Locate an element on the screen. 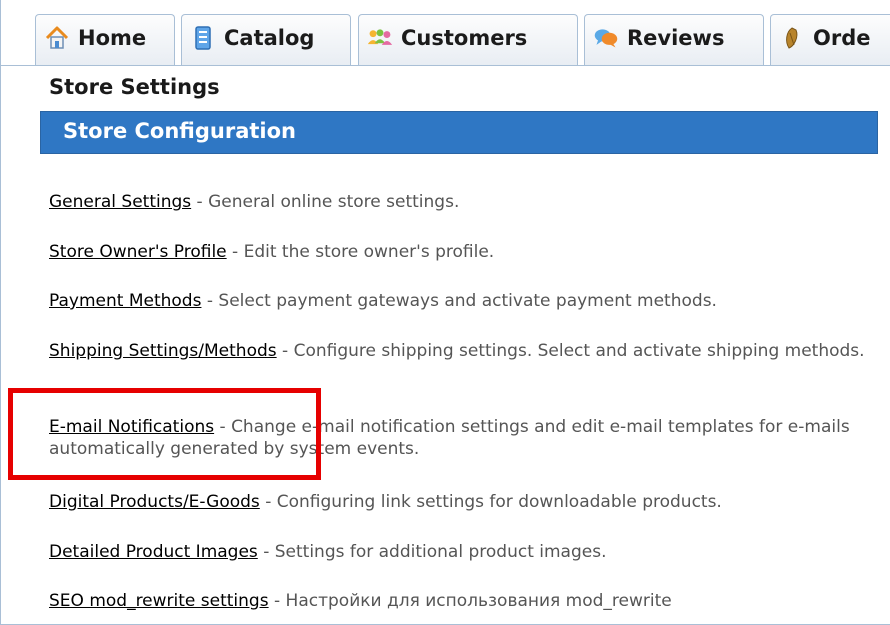 The width and height of the screenshot is (890, 625). tab-orders-label: Orde is located at coordinates (842, 38).